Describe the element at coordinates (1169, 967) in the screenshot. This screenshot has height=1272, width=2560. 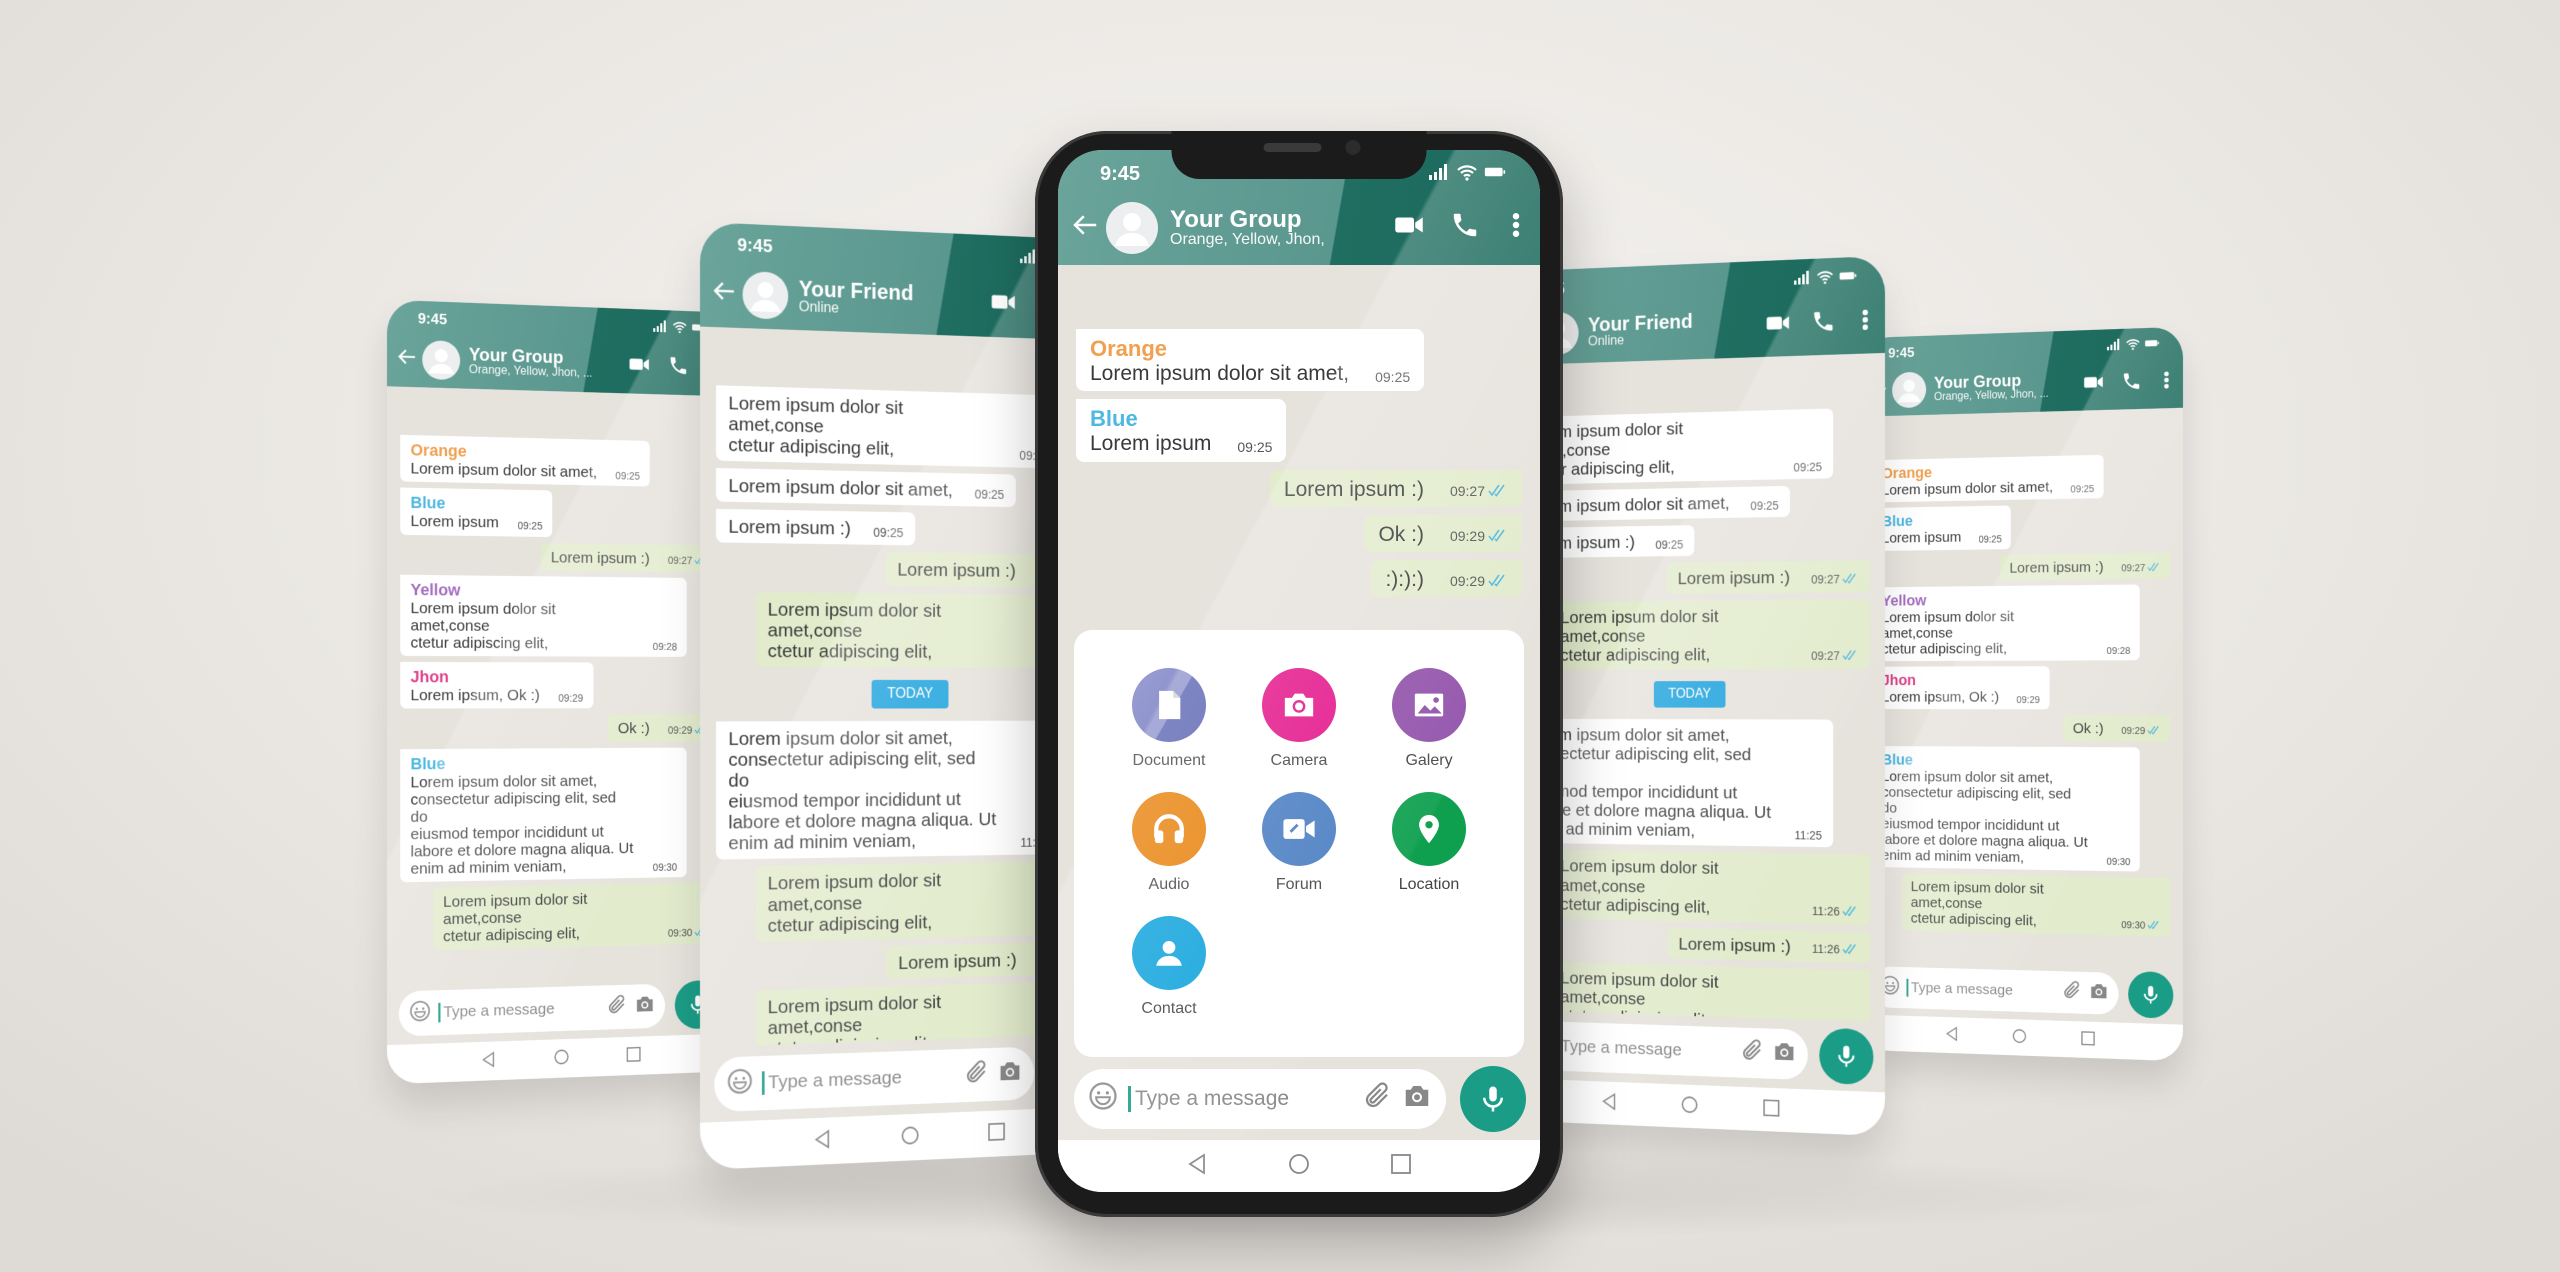
I see `attach-contact-button: Contact` at that location.